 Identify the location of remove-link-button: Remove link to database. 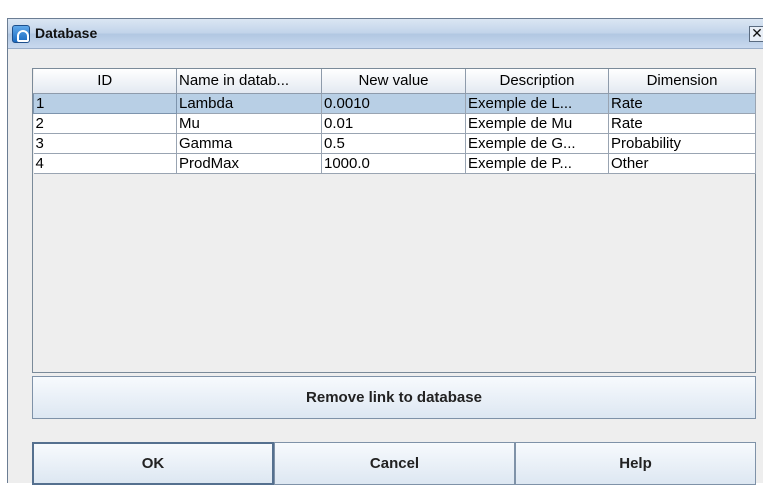
(394, 397).